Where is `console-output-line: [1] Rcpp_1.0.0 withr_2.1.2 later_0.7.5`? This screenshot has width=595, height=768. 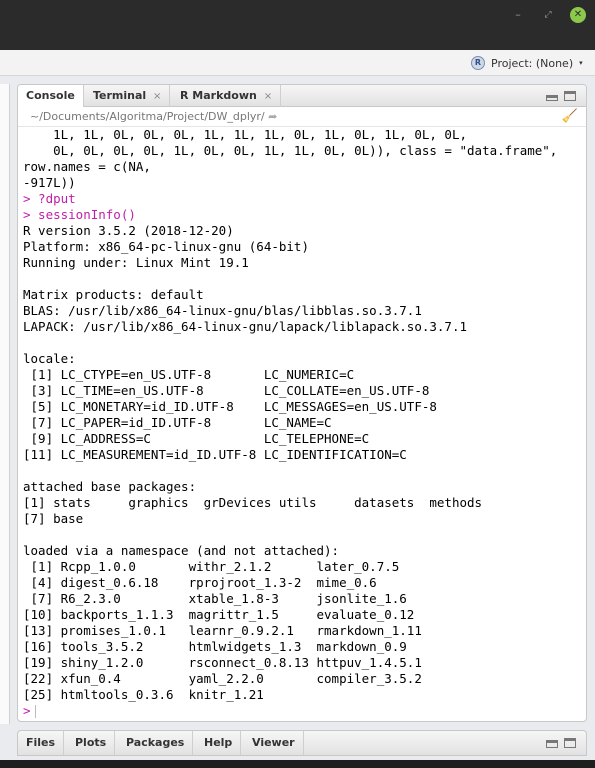 console-output-line: [1] Rcpp_1.0.0 withr_2.1.2 later_0.7.5 is located at coordinates (211, 566).